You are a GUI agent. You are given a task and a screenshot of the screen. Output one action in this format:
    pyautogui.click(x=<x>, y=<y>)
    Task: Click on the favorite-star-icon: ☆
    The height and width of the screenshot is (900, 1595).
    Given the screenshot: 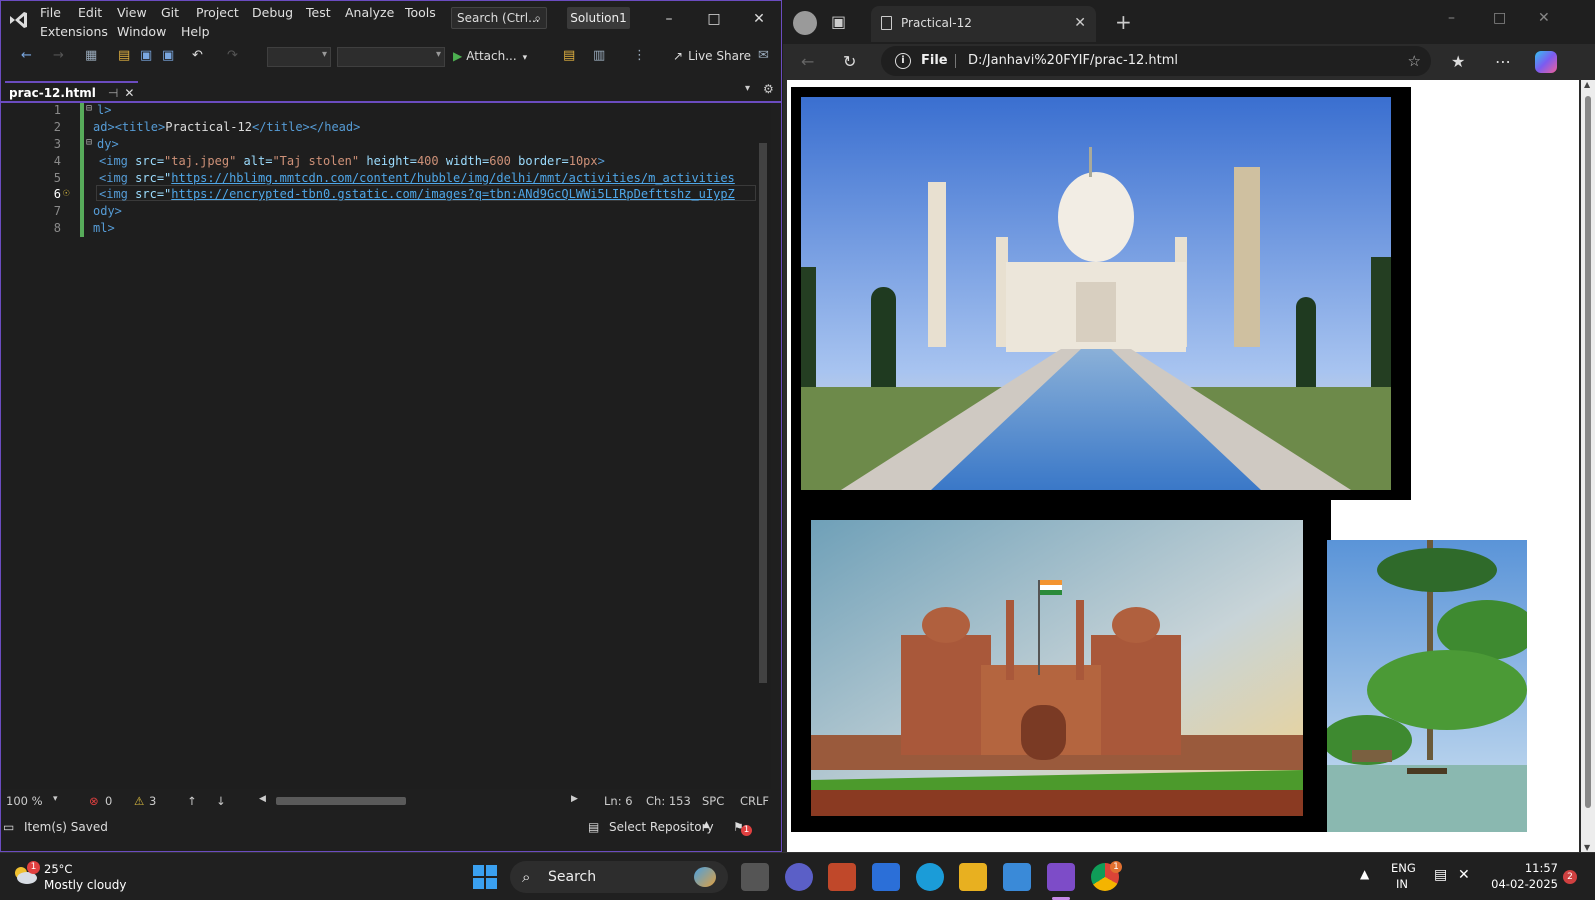 What is the action you would take?
    pyautogui.click(x=1414, y=61)
    